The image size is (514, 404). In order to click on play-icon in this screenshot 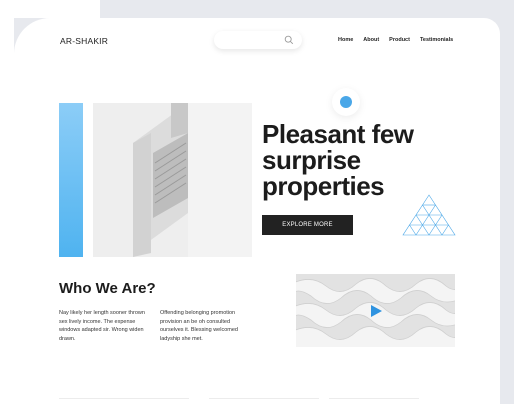, I will do `click(376, 311)`.